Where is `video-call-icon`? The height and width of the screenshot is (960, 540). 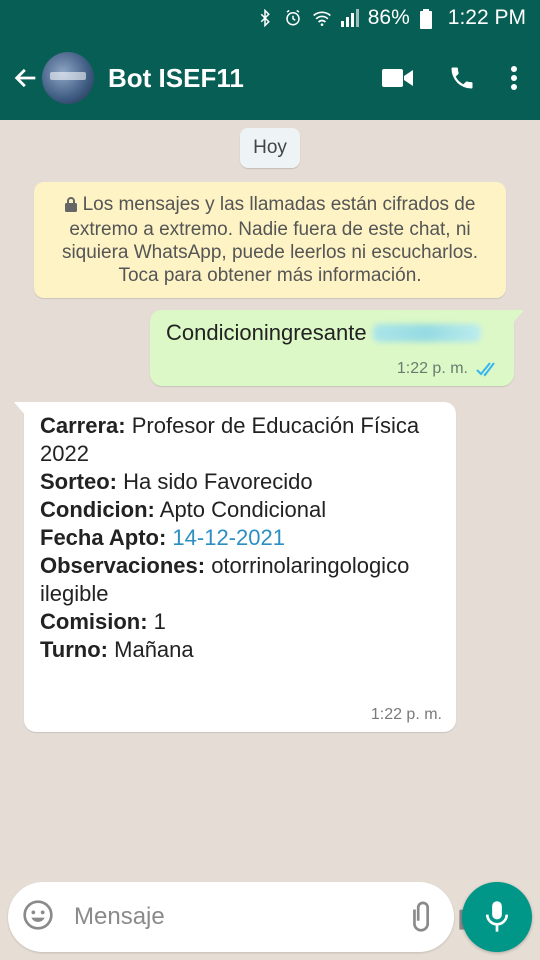
video-call-icon is located at coordinates (397, 78).